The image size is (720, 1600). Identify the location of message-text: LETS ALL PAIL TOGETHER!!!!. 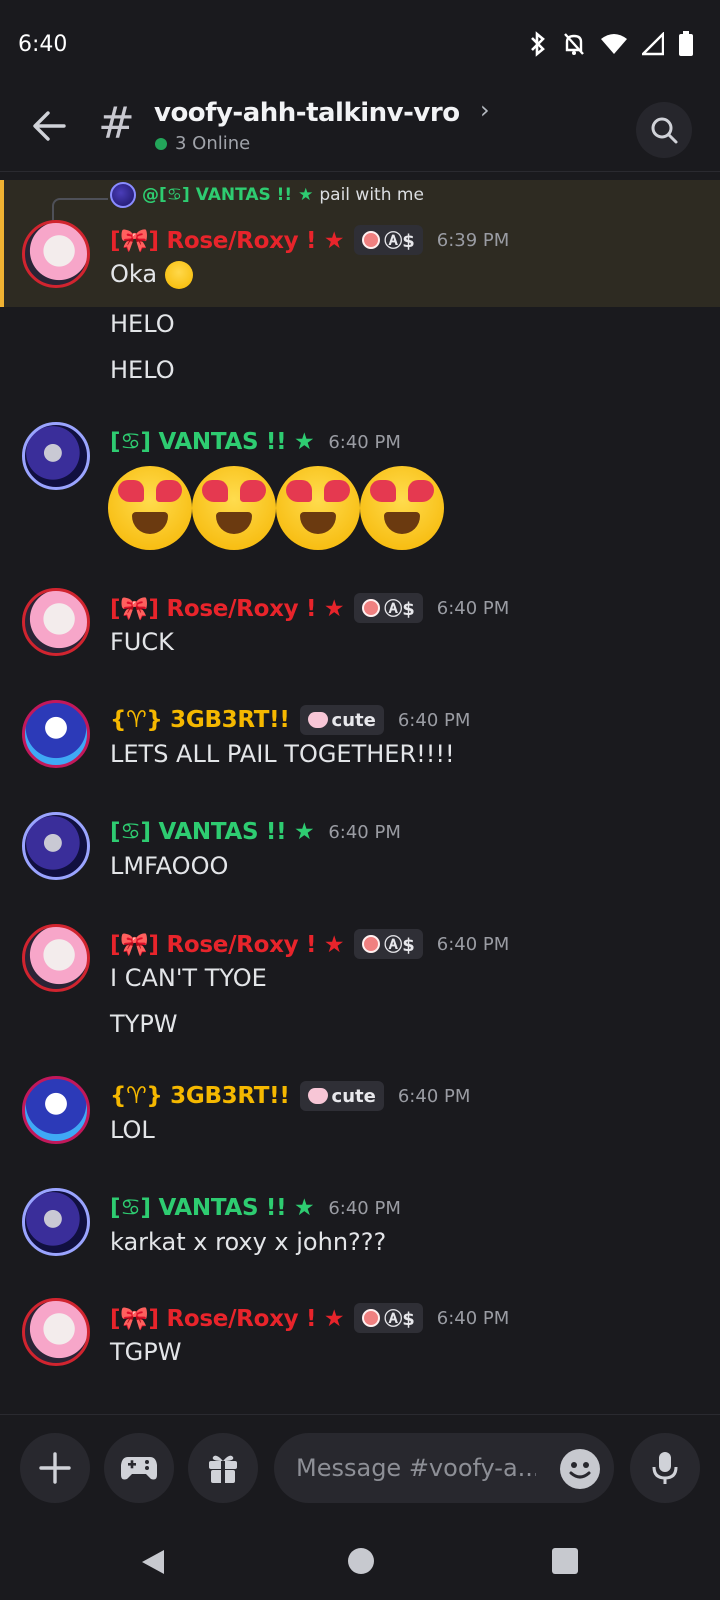
(282, 754).